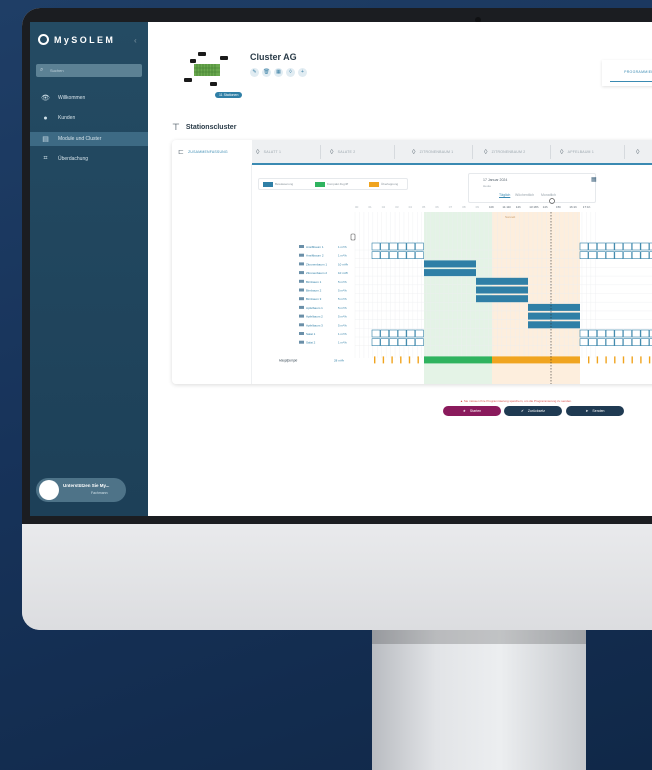  What do you see at coordinates (464, 207) in the screenshot?
I see `time-label: 08` at bounding box center [464, 207].